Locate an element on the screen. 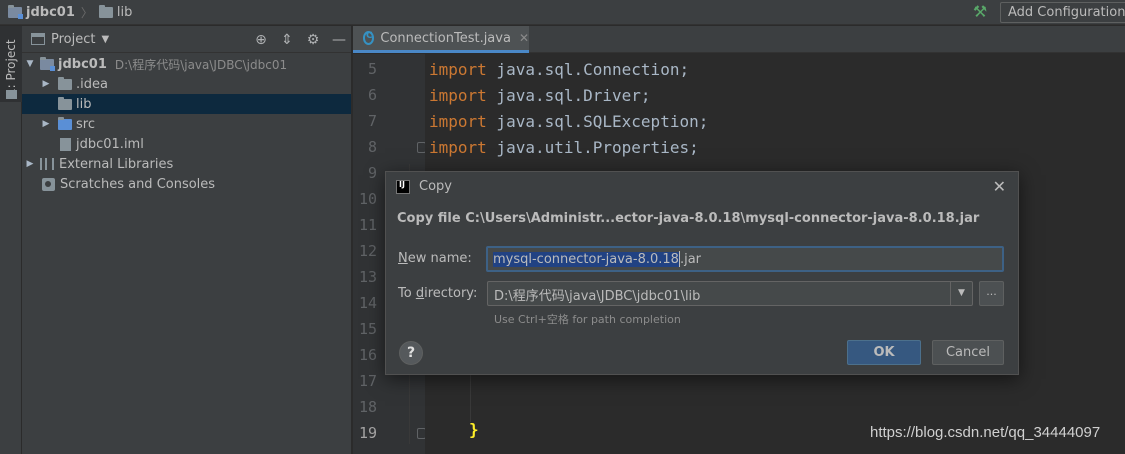 The height and width of the screenshot is (454, 1125). line-number: 16 is located at coordinates (367, 355).